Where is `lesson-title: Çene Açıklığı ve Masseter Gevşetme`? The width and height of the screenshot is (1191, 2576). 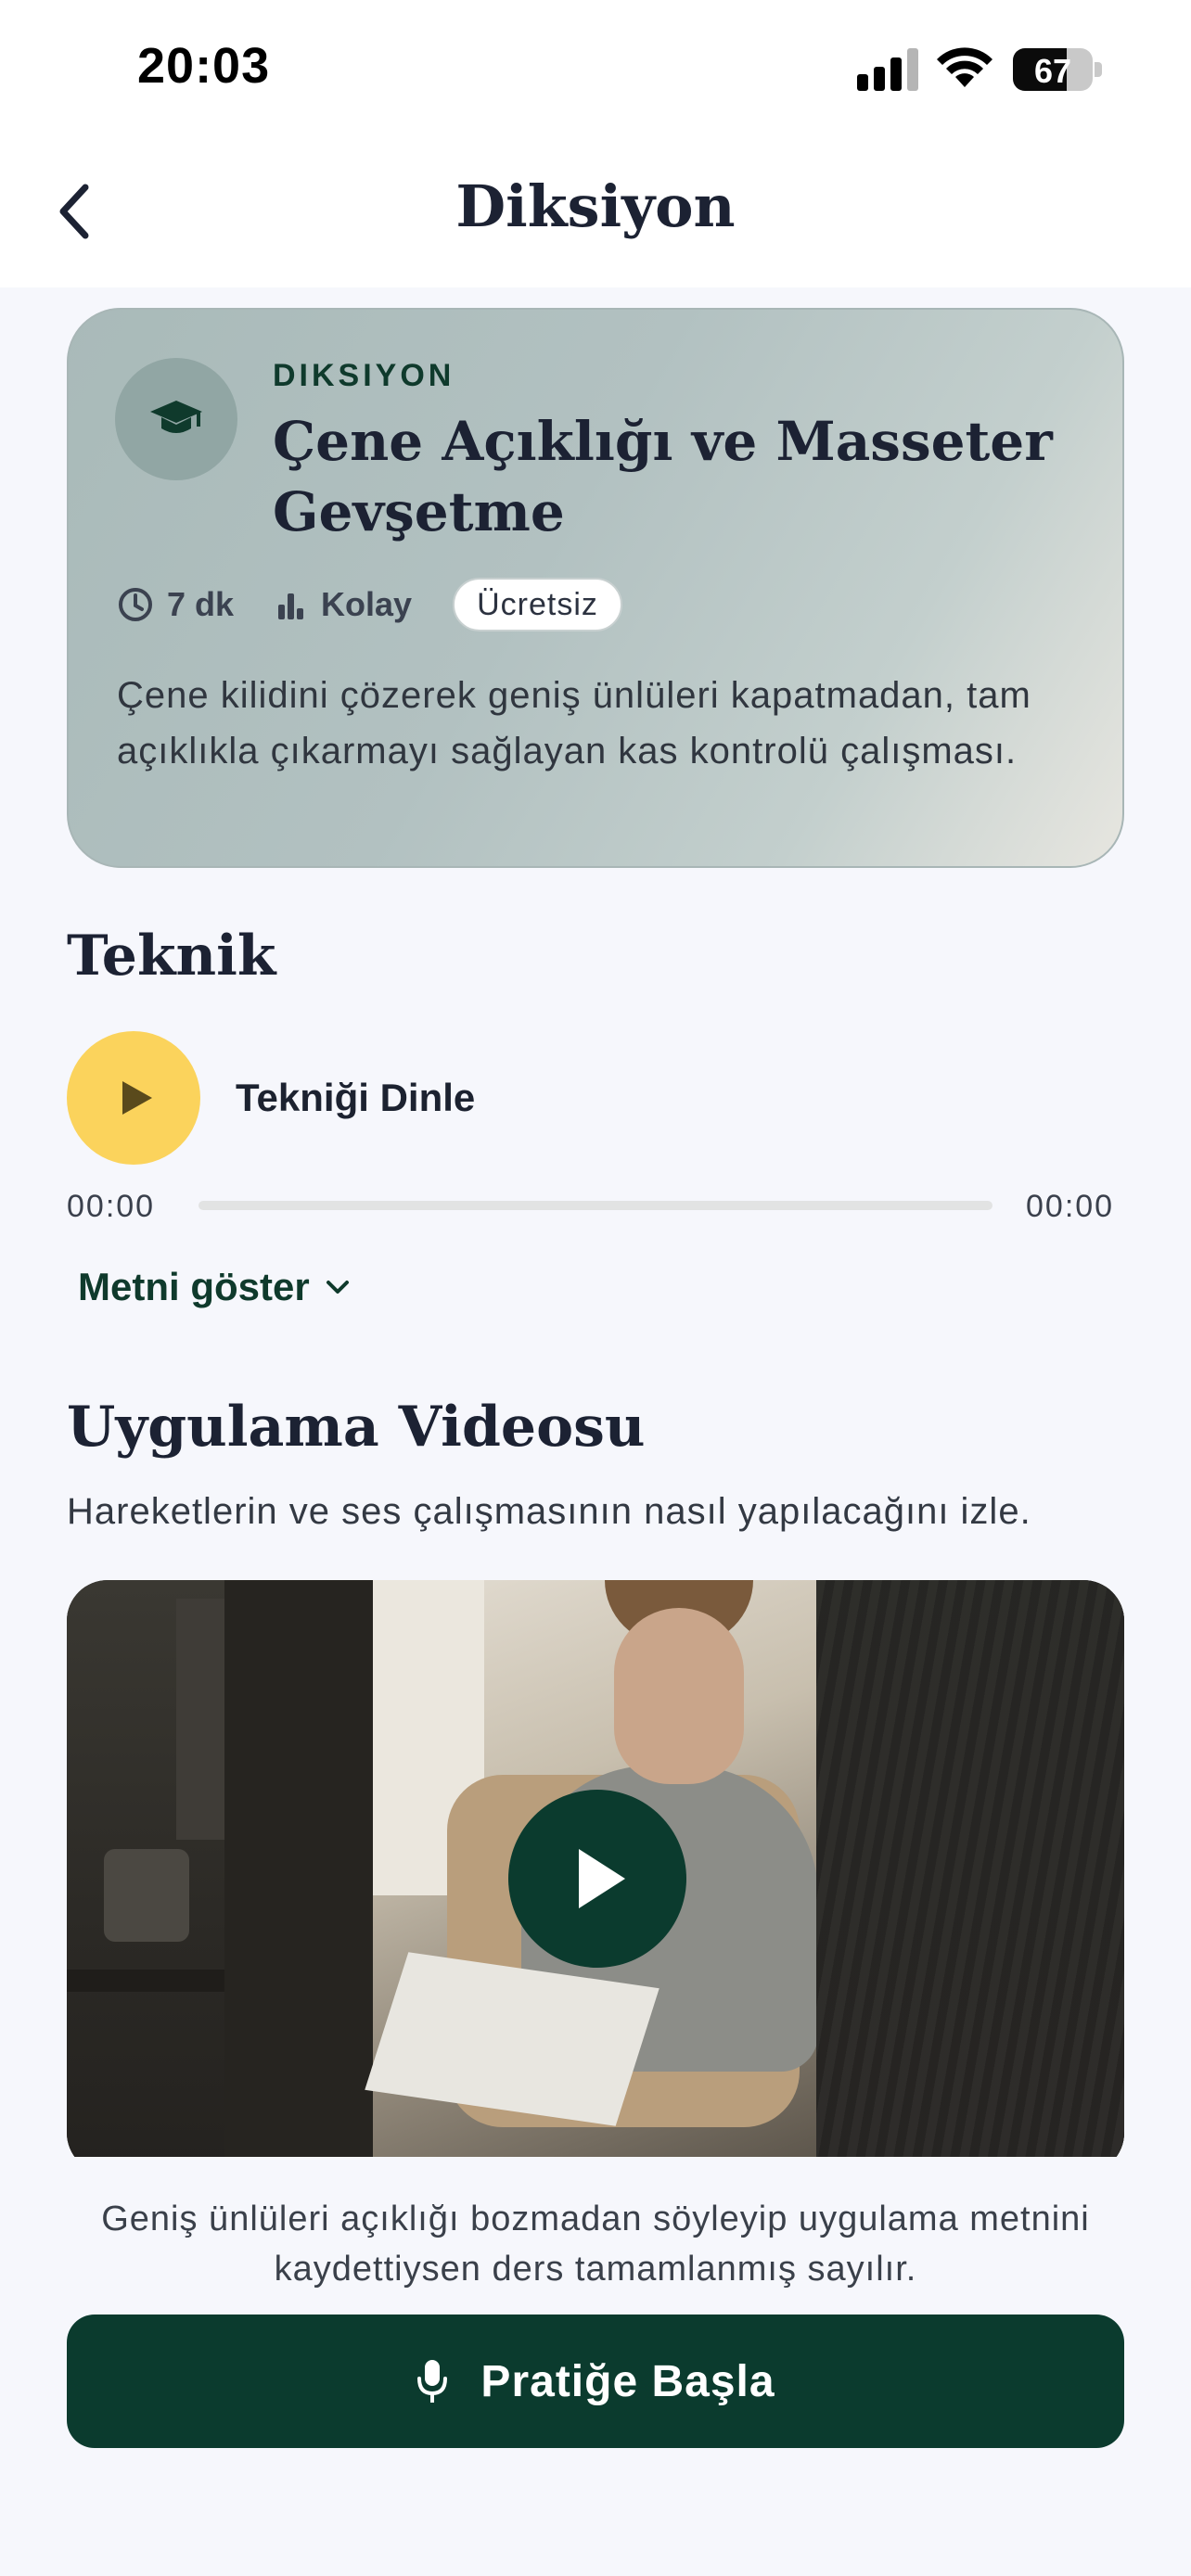 lesson-title: Çene Açıklığı ve Masseter Gevşetme is located at coordinates (663, 476).